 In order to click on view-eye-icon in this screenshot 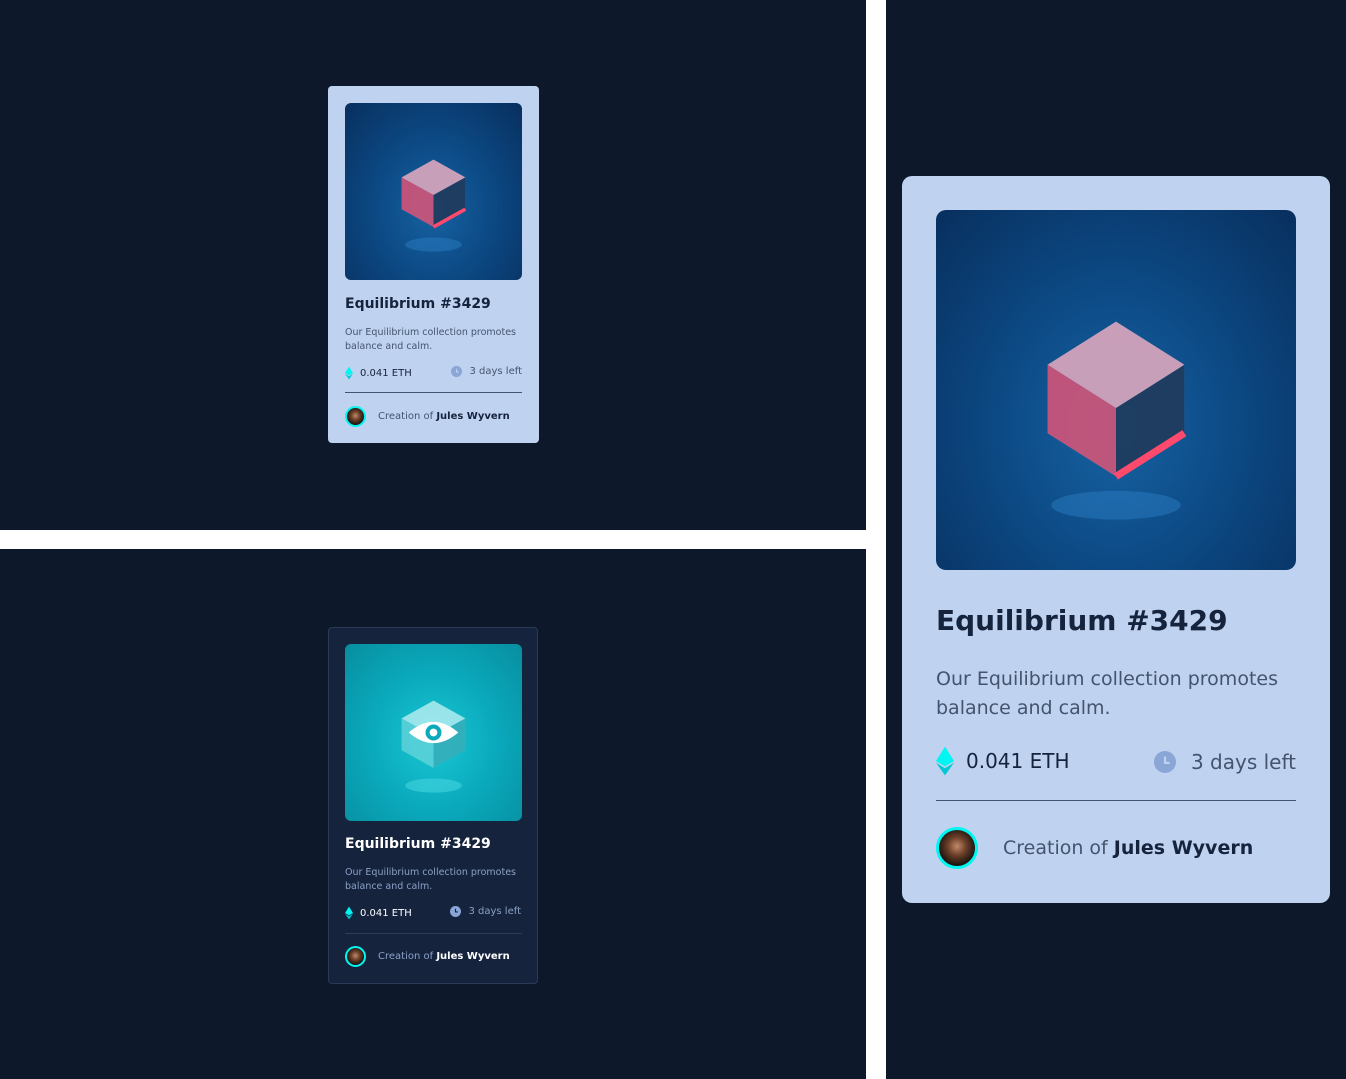, I will do `click(433, 732)`.